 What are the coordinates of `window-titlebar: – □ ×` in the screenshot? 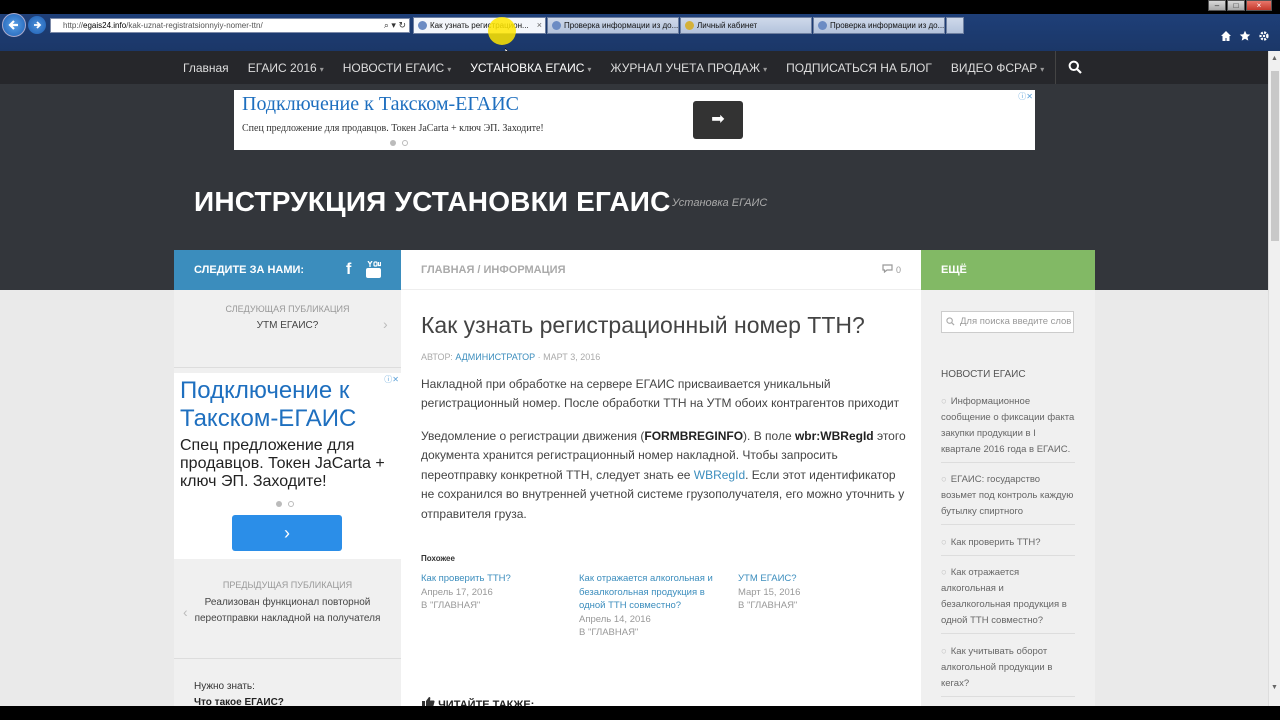 It's located at (640, 7).